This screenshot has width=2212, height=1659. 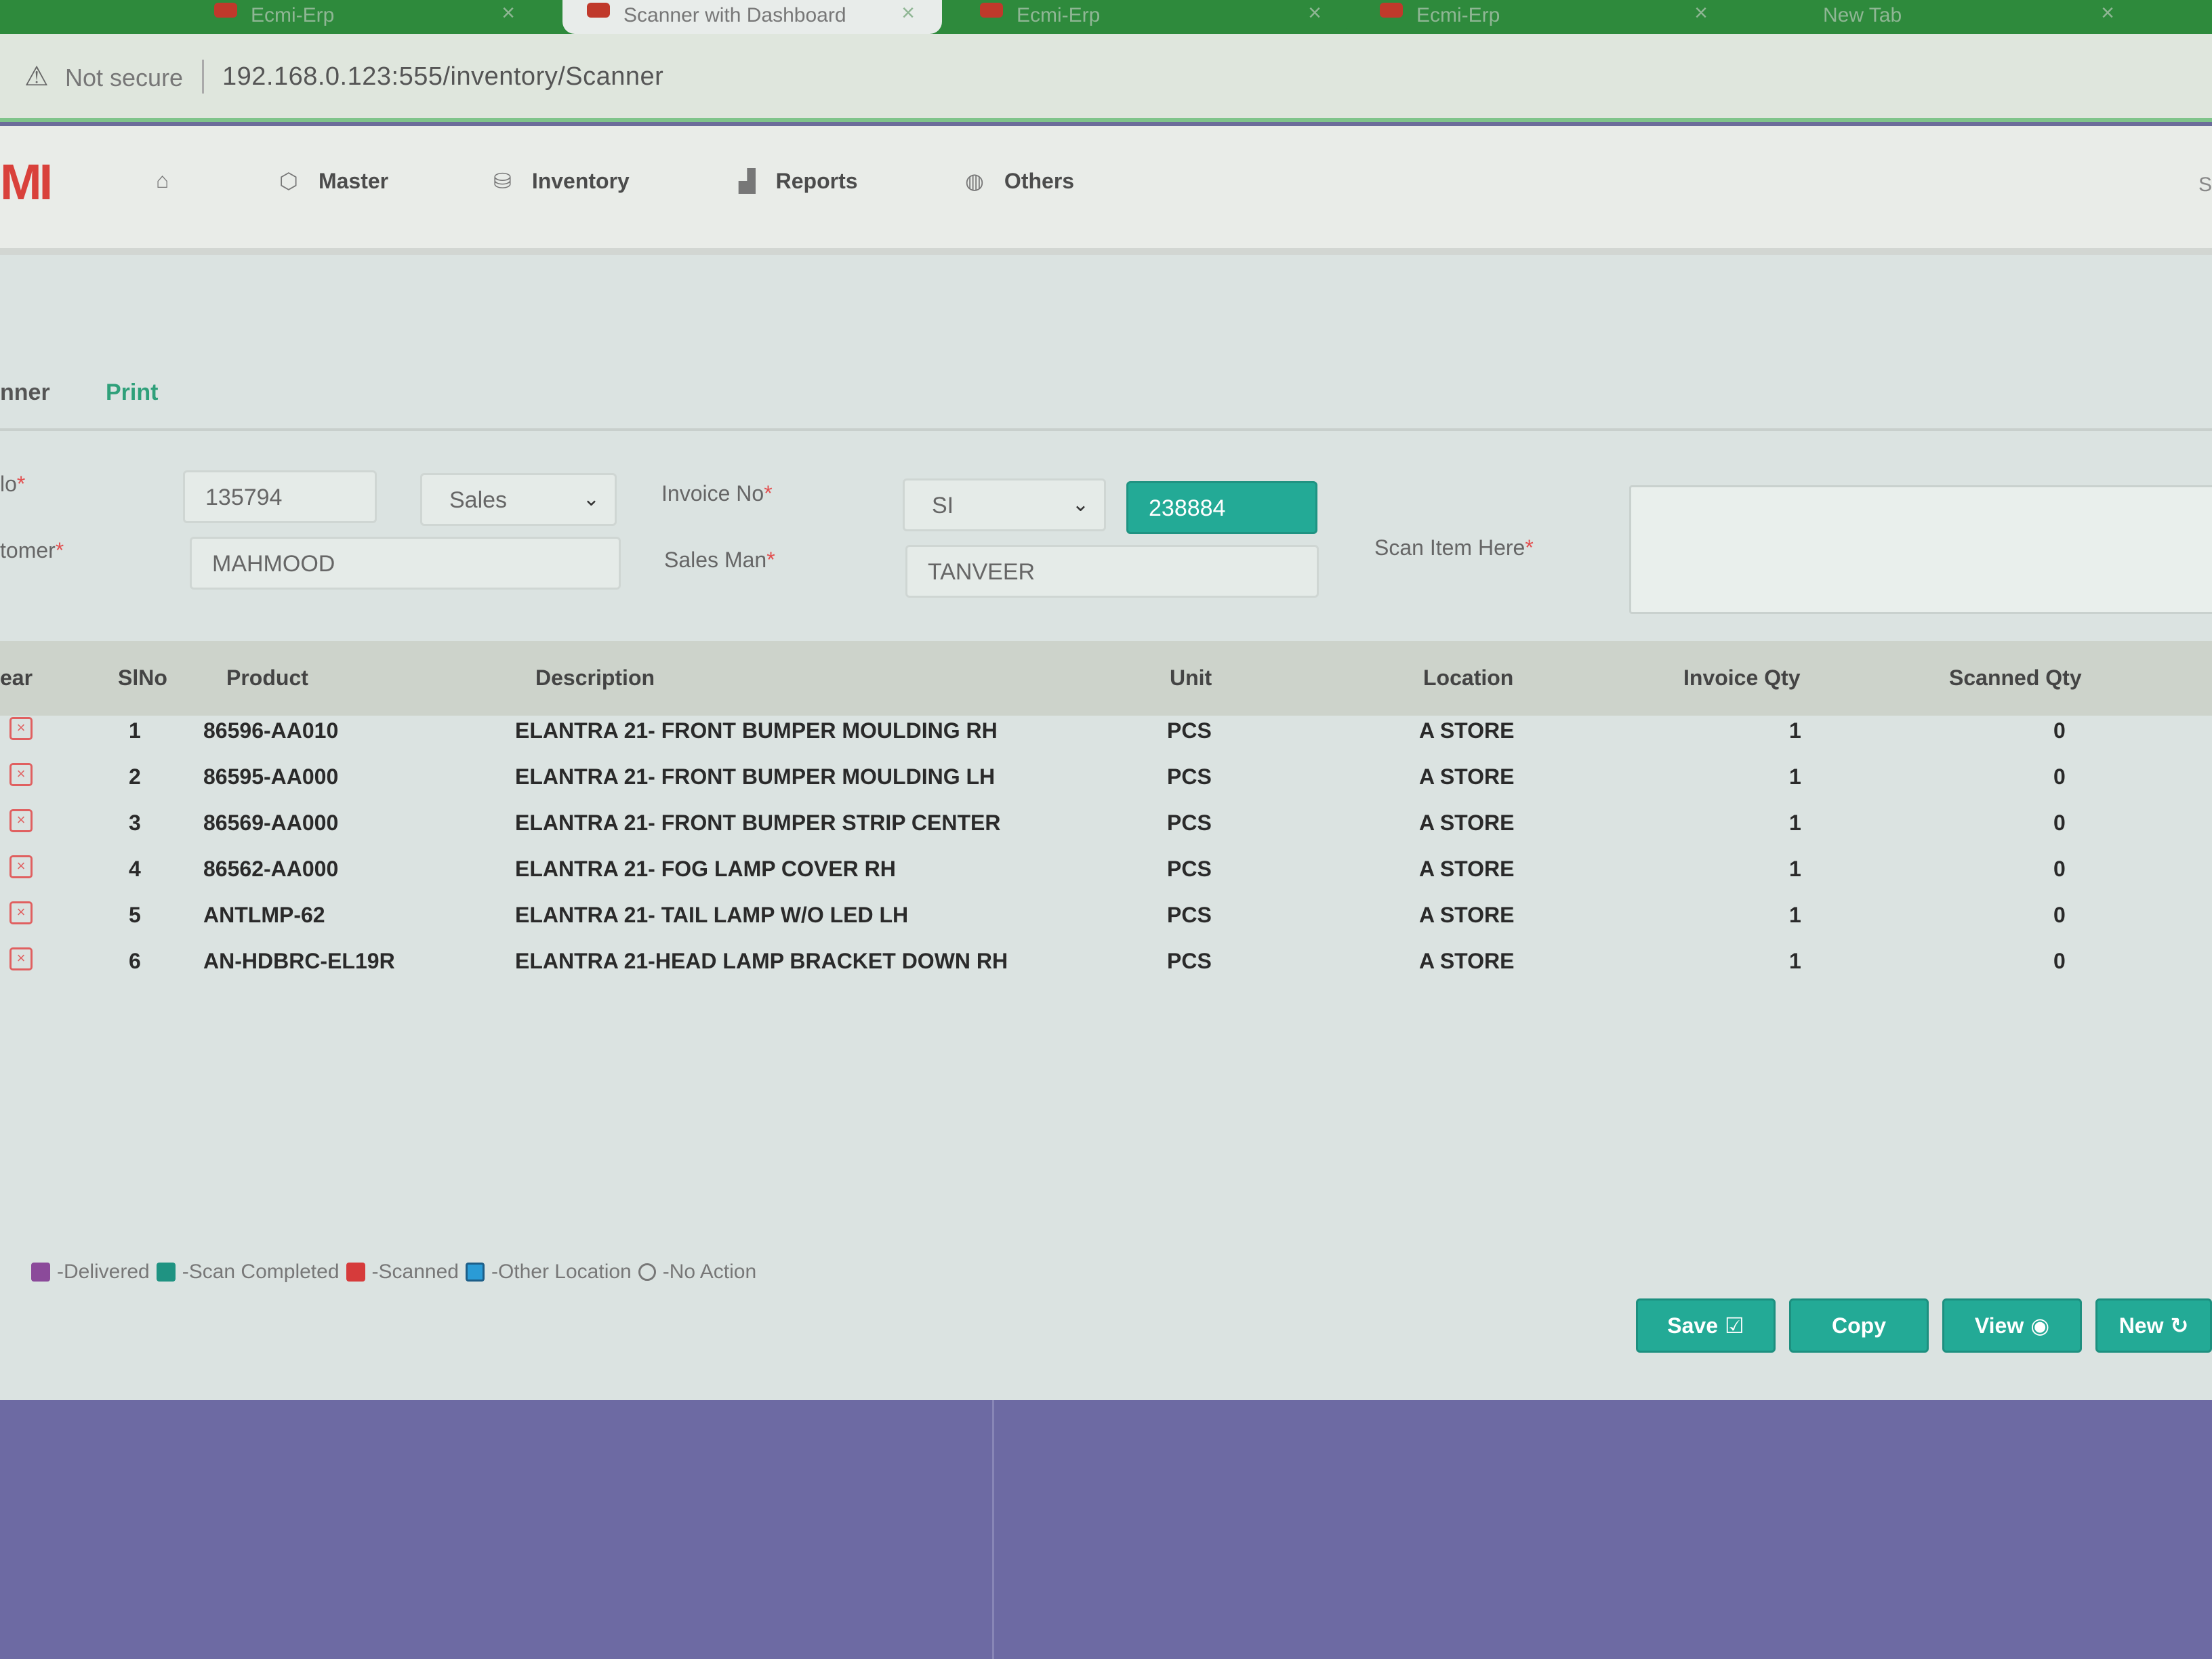 I want to click on app-logo: MI, so click(x=26, y=182).